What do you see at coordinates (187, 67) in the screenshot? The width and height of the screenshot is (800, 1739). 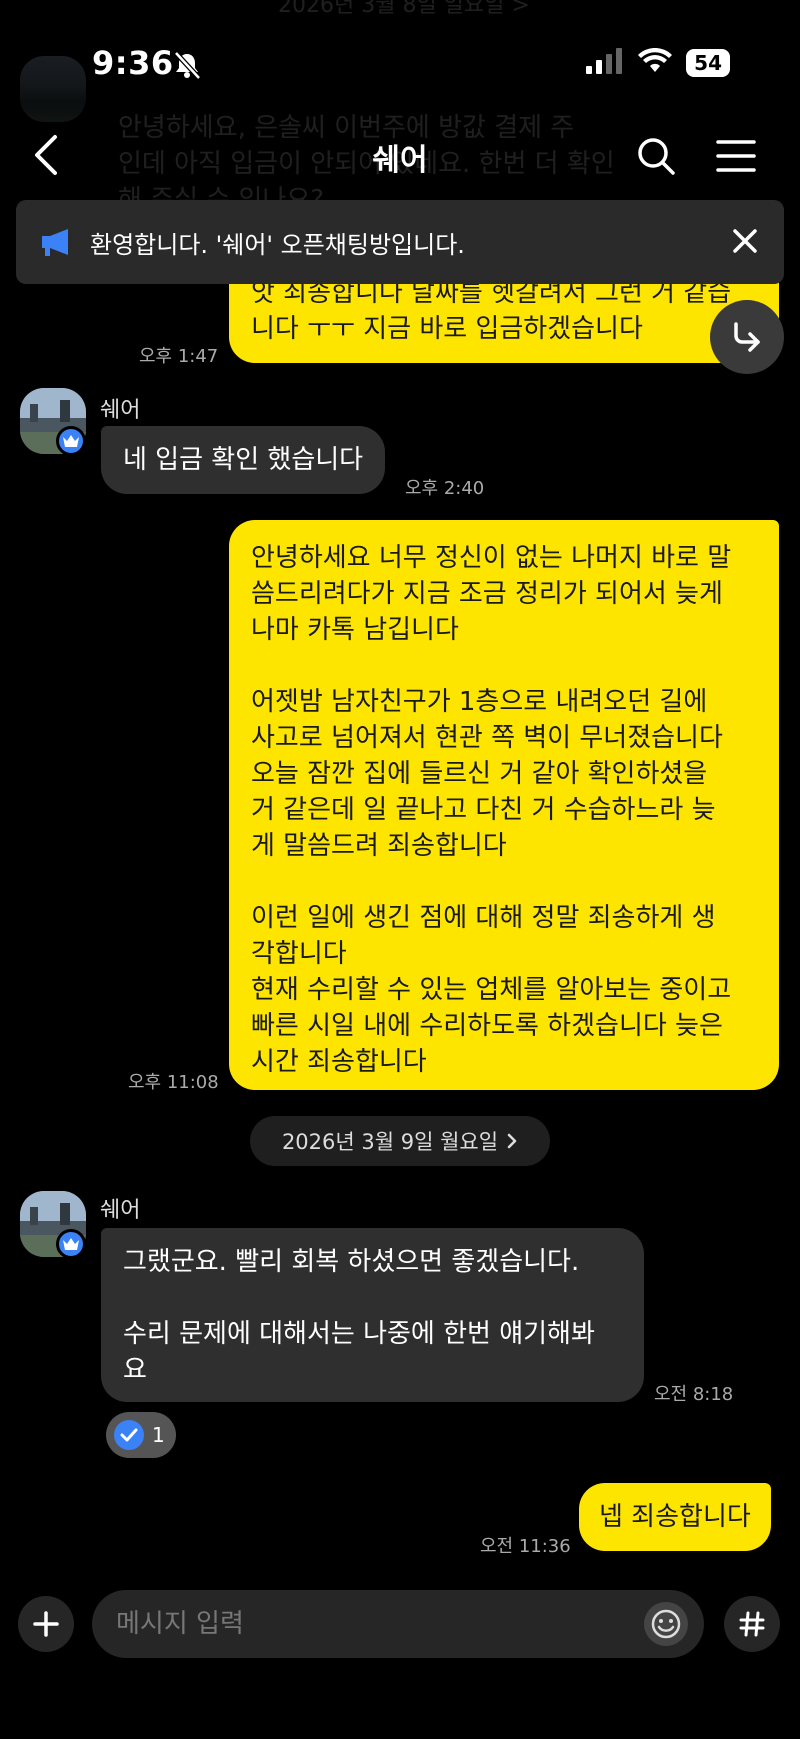 I see `silent-bell-icon` at bounding box center [187, 67].